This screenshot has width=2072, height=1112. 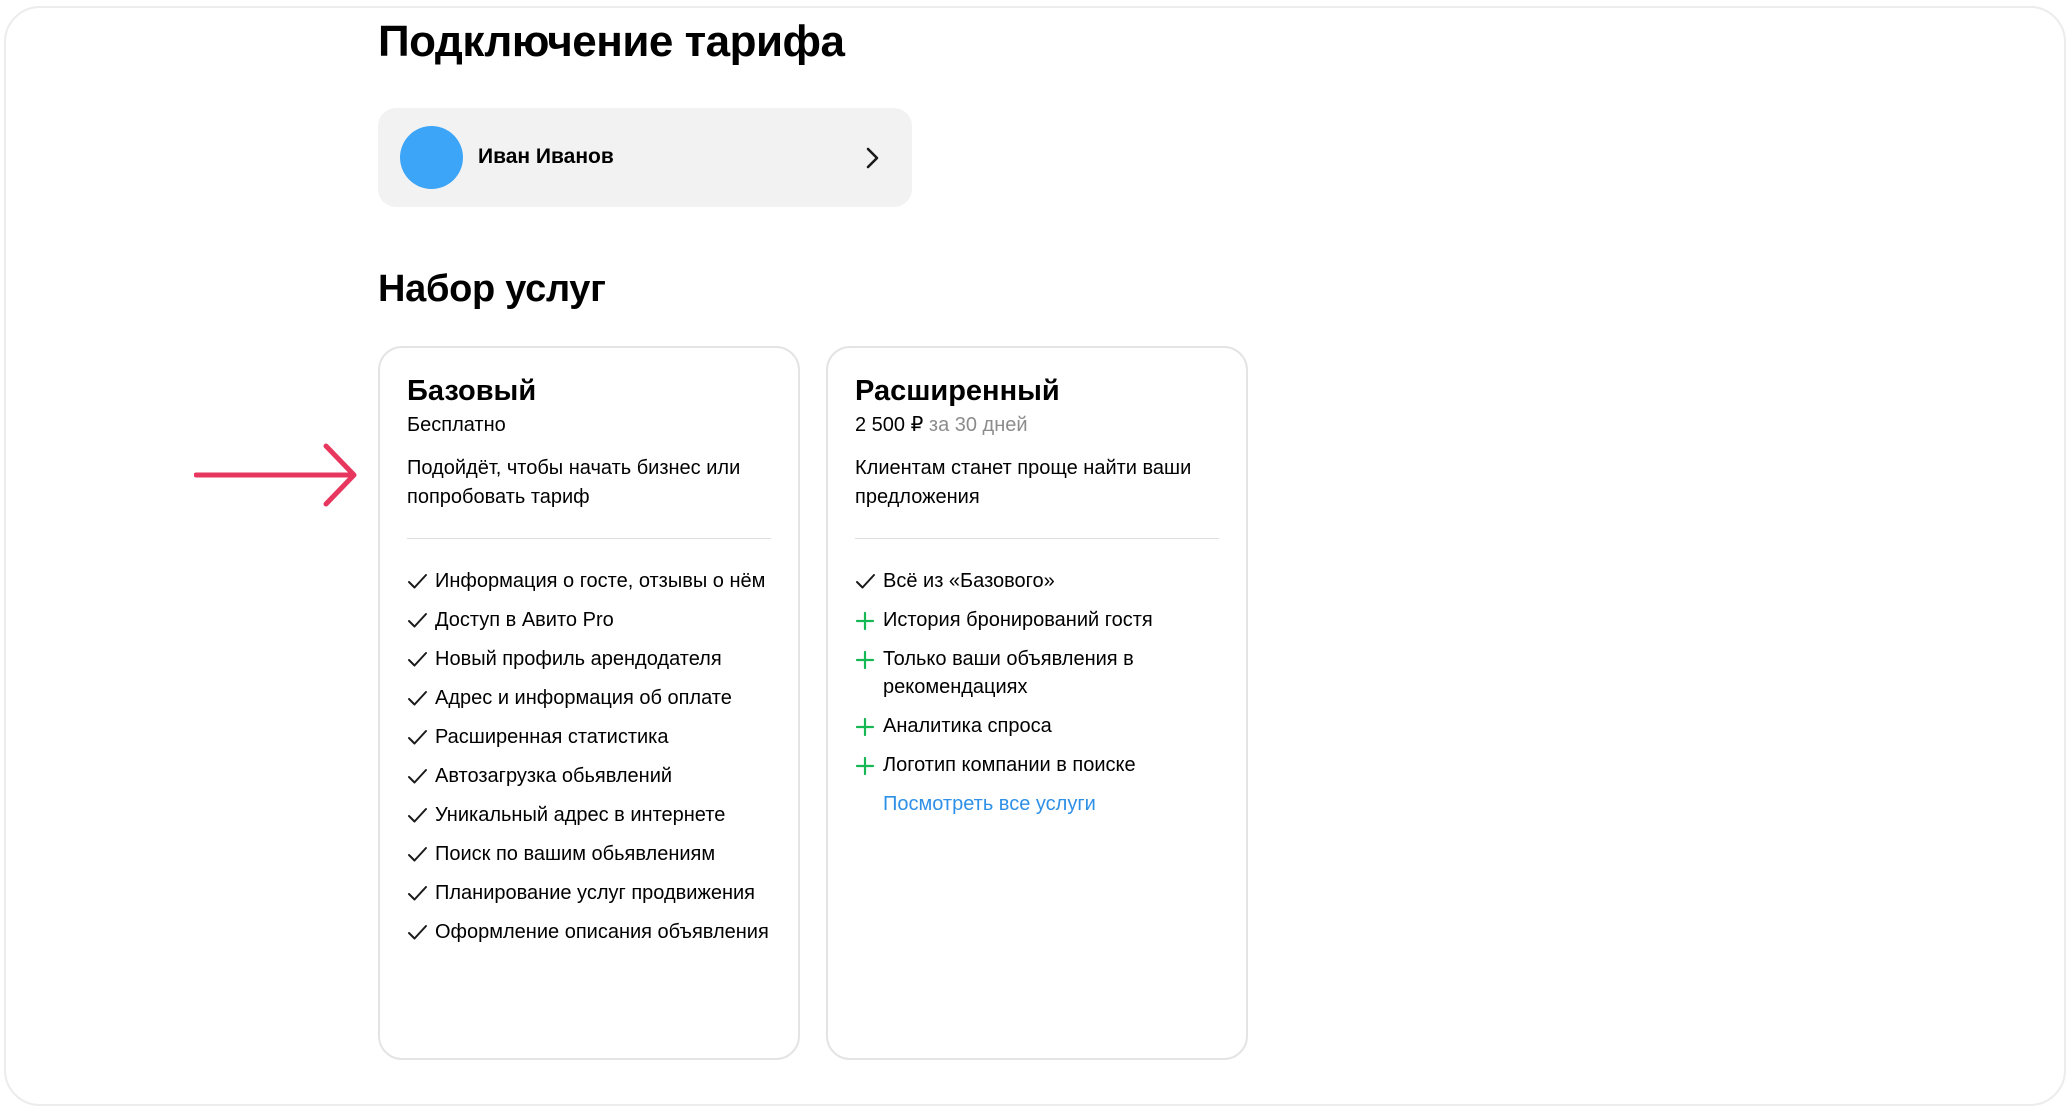 What do you see at coordinates (580, 815) in the screenshot?
I see `feature-text: Уникальный адрес в интернете` at bounding box center [580, 815].